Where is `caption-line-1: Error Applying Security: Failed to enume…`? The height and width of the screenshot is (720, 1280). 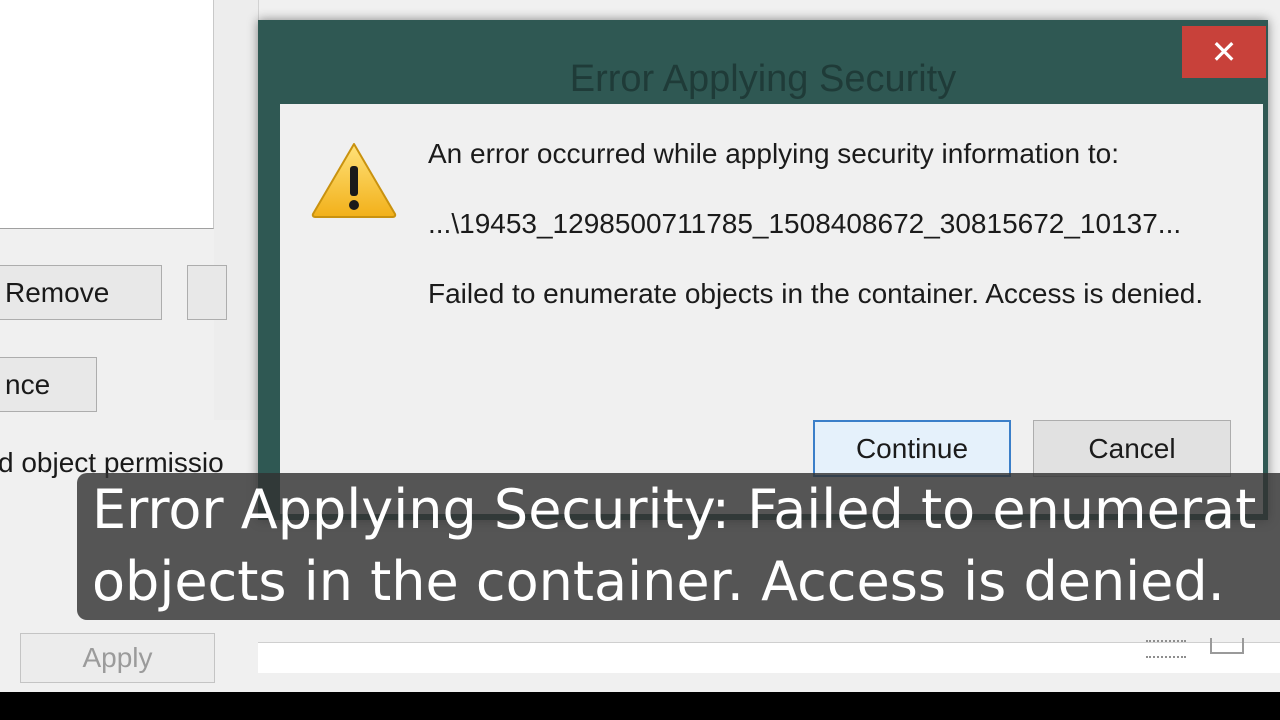
caption-line-1: Error Applying Security: Failed to enume… is located at coordinates (674, 509).